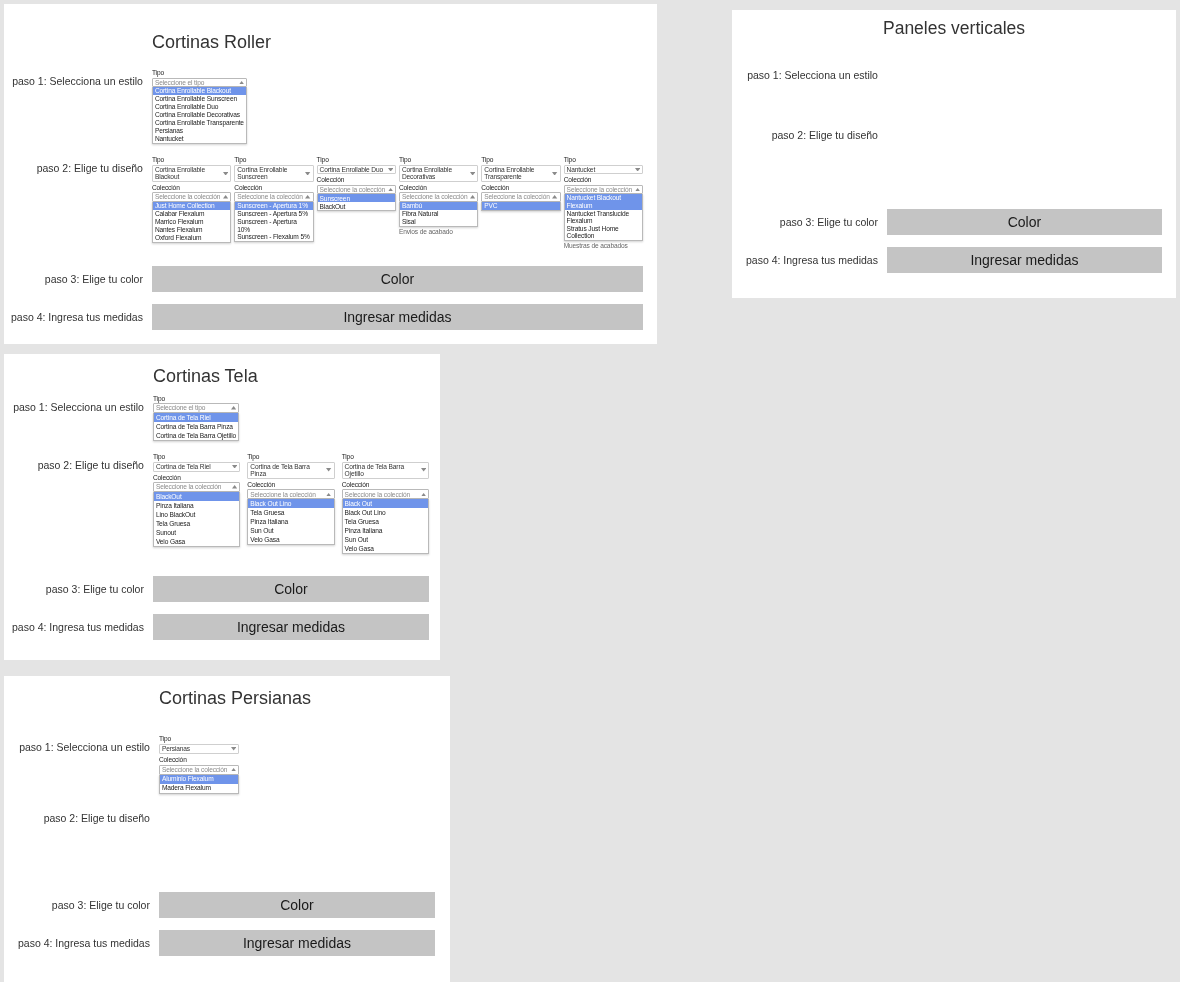 Image resolution: width=1180 pixels, height=982 pixels. I want to click on panel-title: Cortinas Persianas, so click(235, 698).